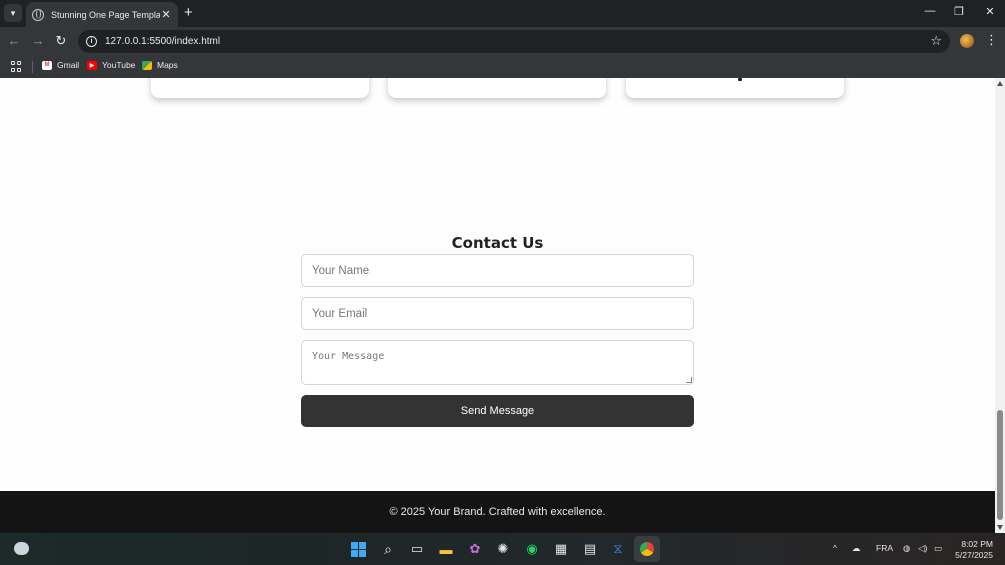  I want to click on bookmark-youtube: ▶ YouTube, so click(111, 65).